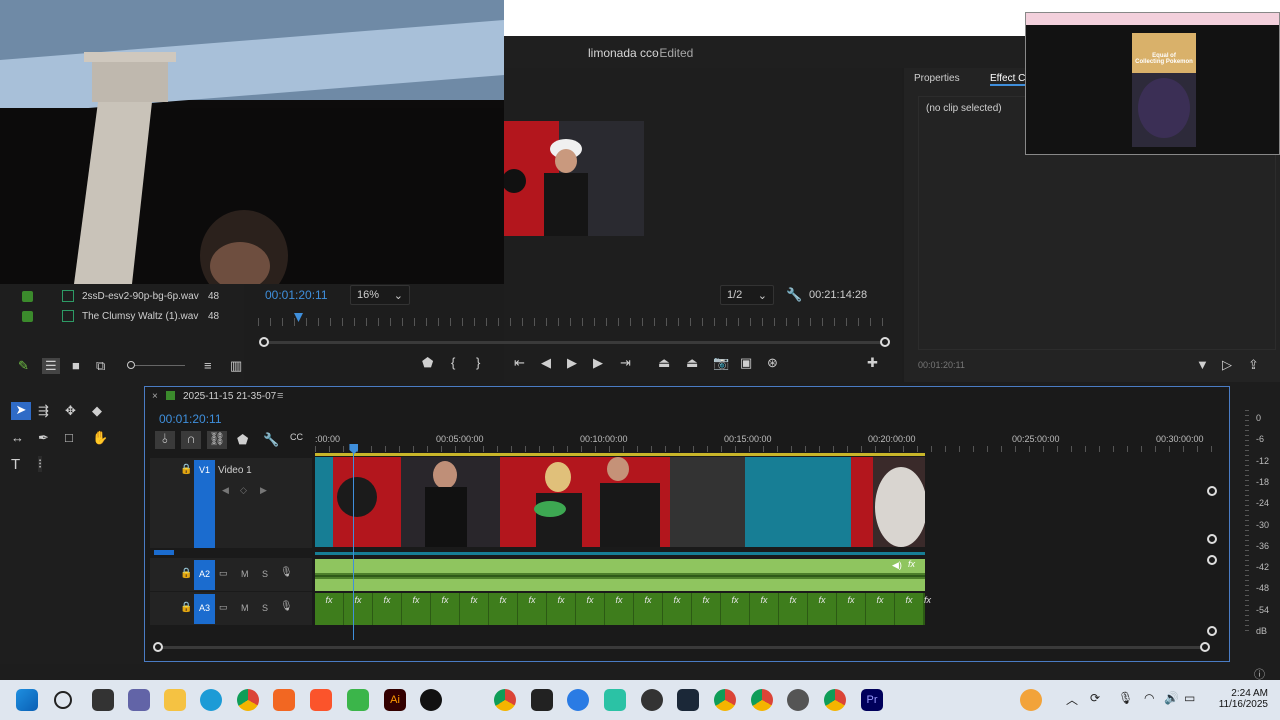 Image resolution: width=1280 pixels, height=720 pixels. What do you see at coordinates (542, 700) in the screenshot?
I see `app-icon-triangle` at bounding box center [542, 700].